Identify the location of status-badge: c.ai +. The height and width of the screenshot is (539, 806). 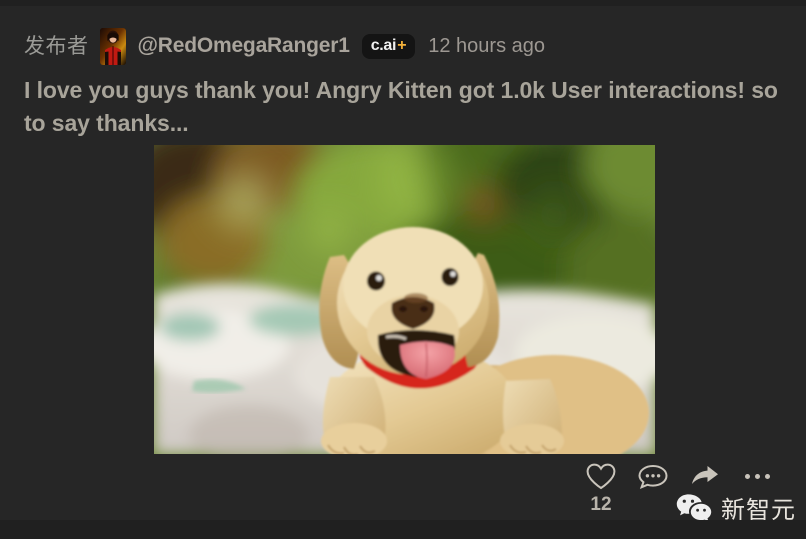
(388, 46).